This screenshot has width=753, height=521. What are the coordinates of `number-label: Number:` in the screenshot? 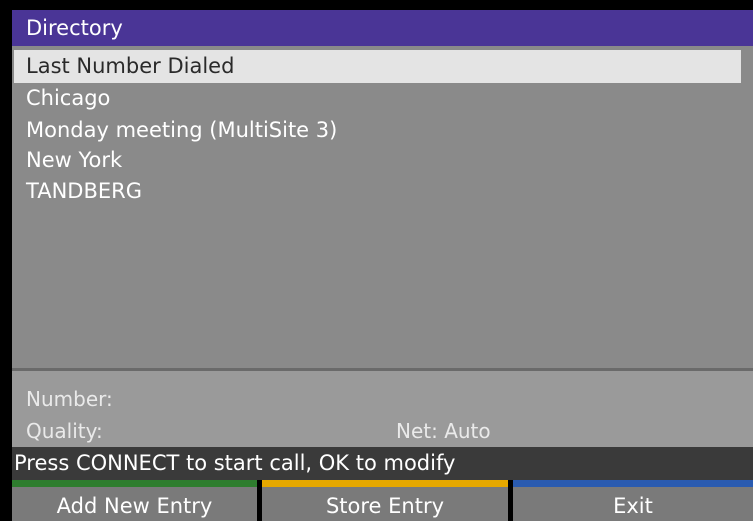 It's located at (69, 399).